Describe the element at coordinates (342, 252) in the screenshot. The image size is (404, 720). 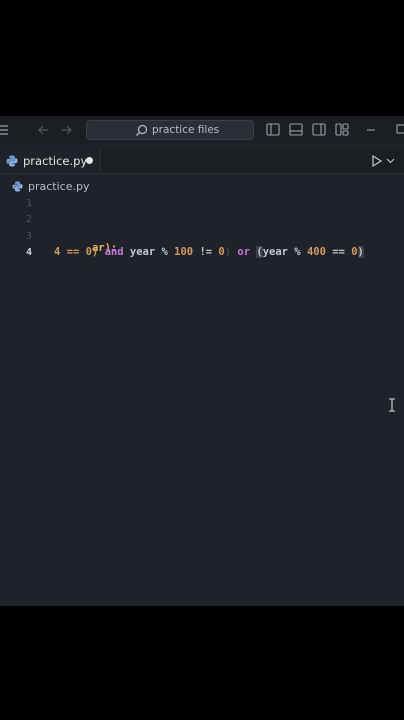
I see `code-token: ==` at that location.